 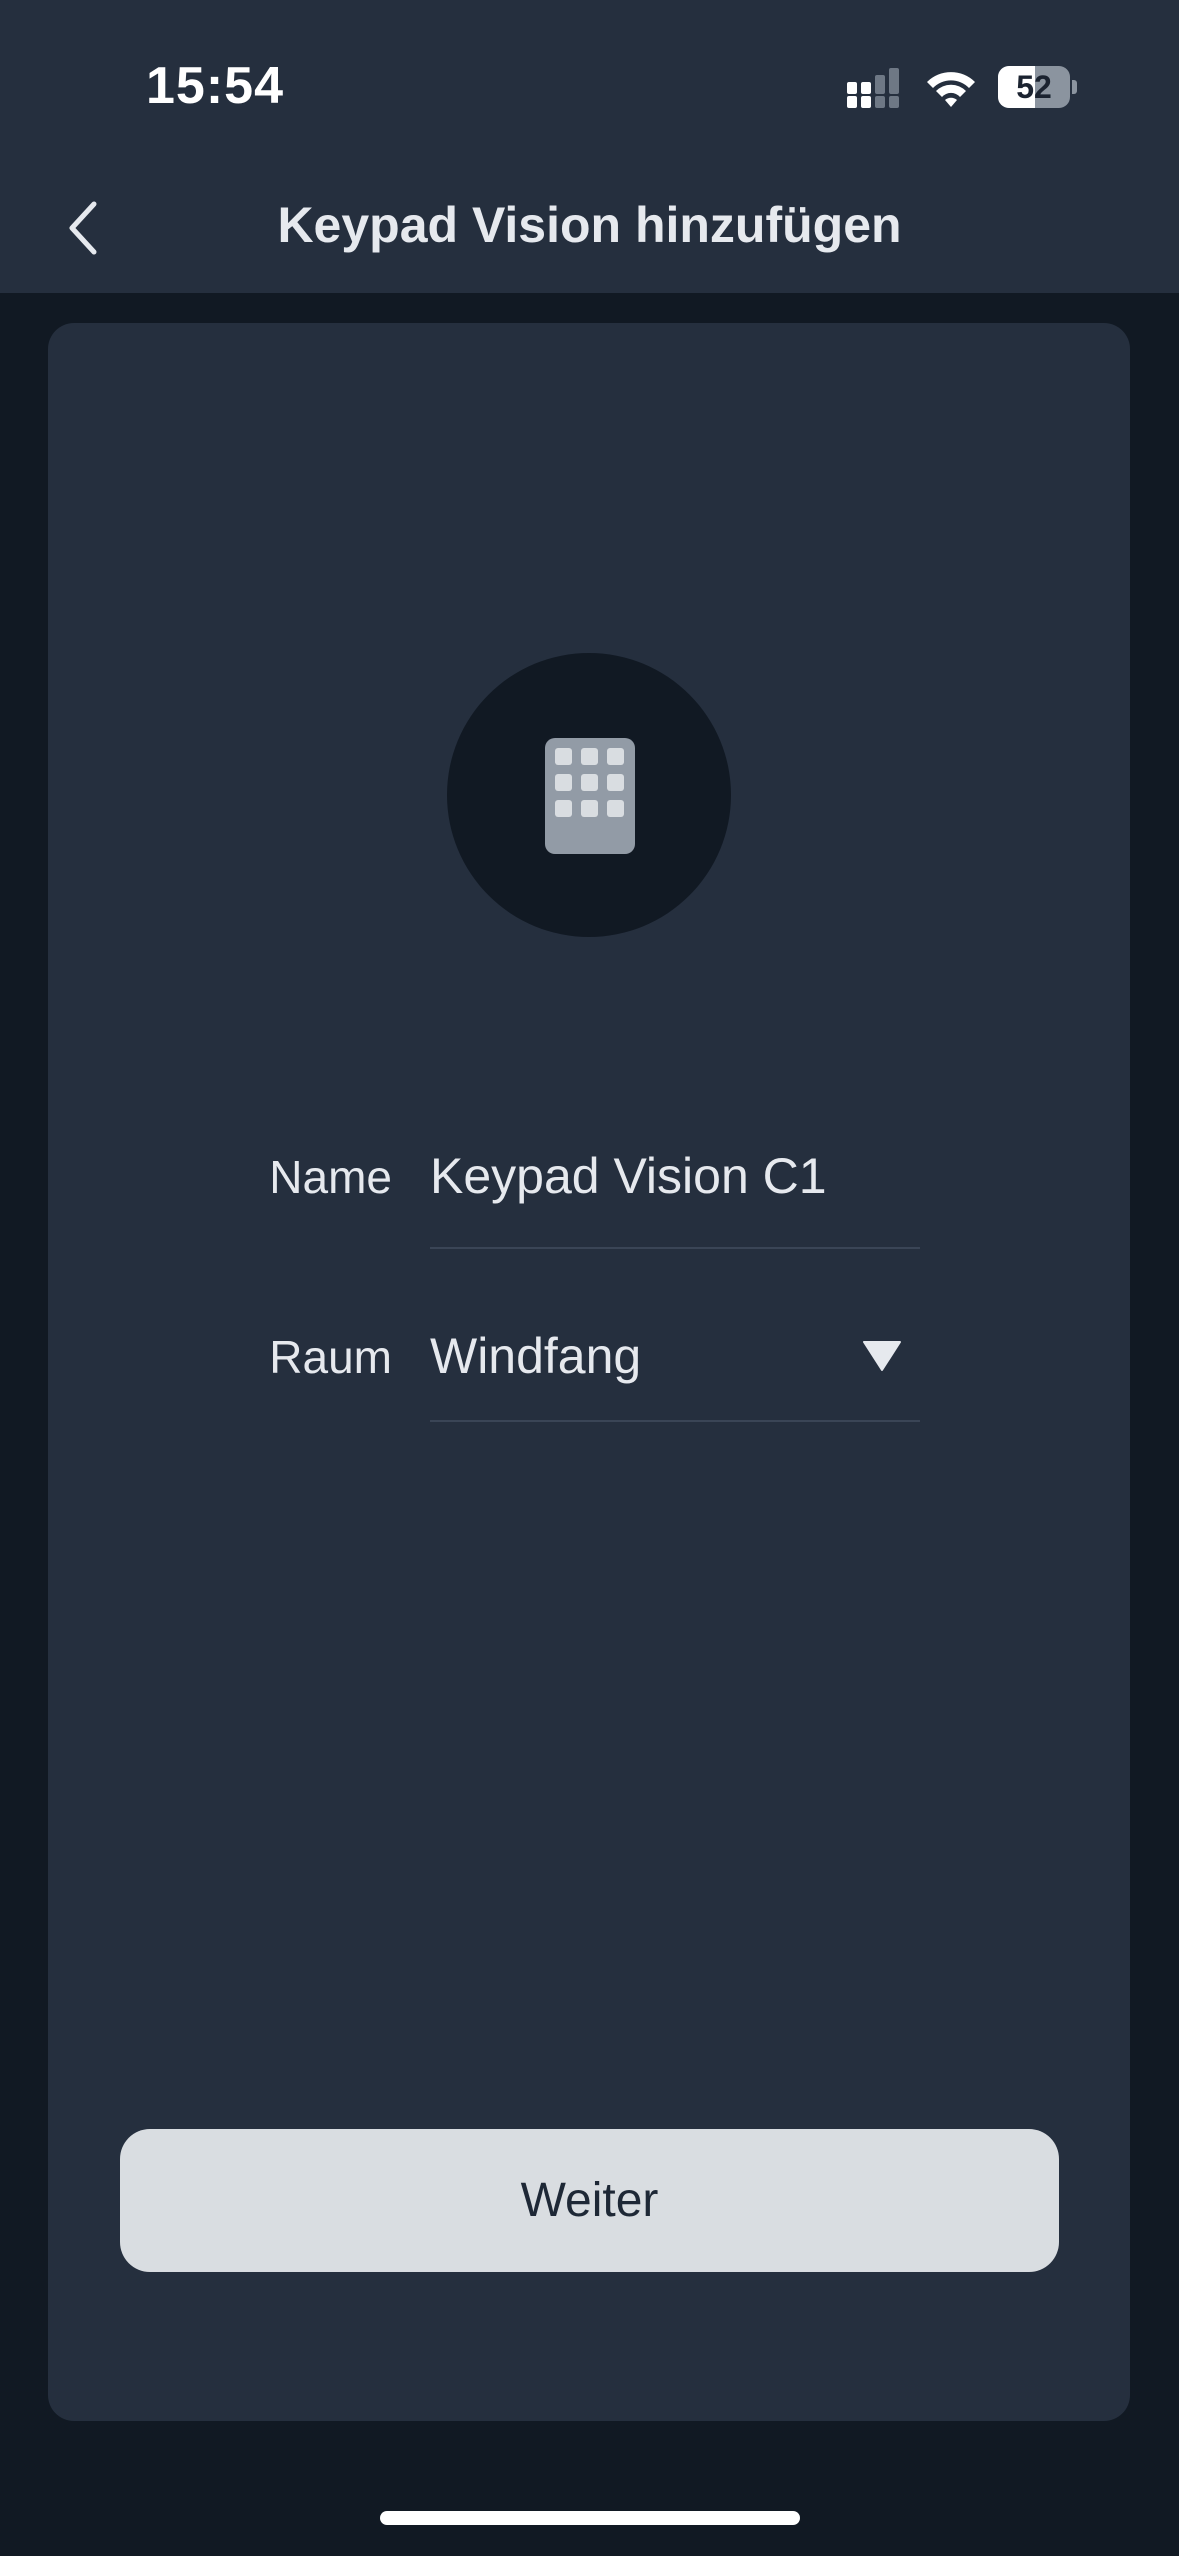 I want to click on app-header: 15:54 52 Keypad Vision hinzufügen, so click(x=589, y=146).